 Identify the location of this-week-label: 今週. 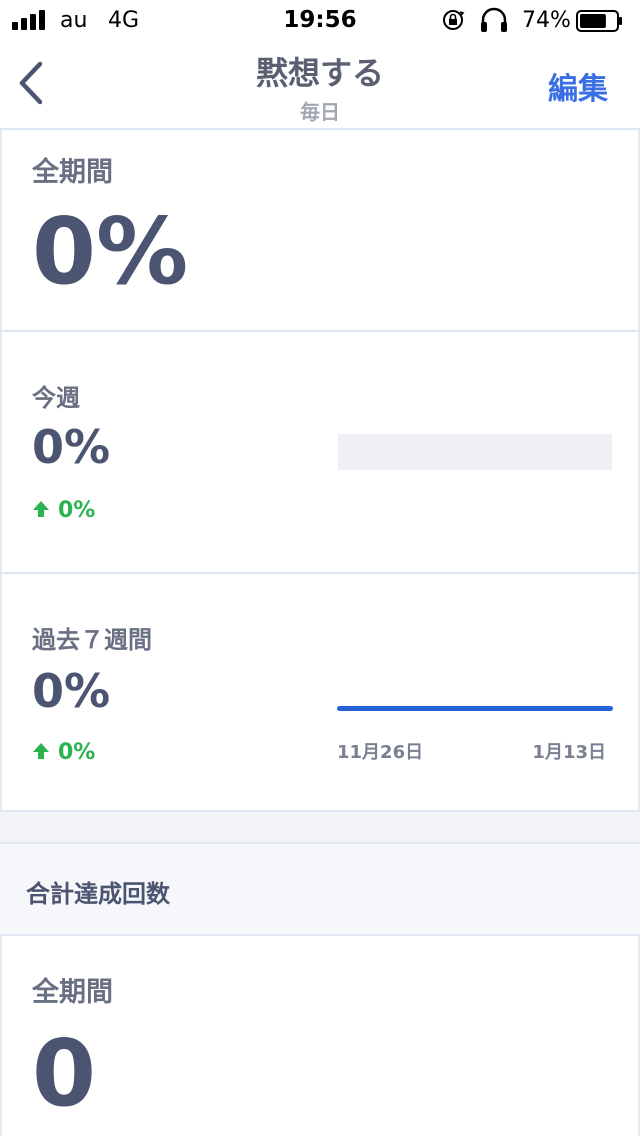
(56, 398).